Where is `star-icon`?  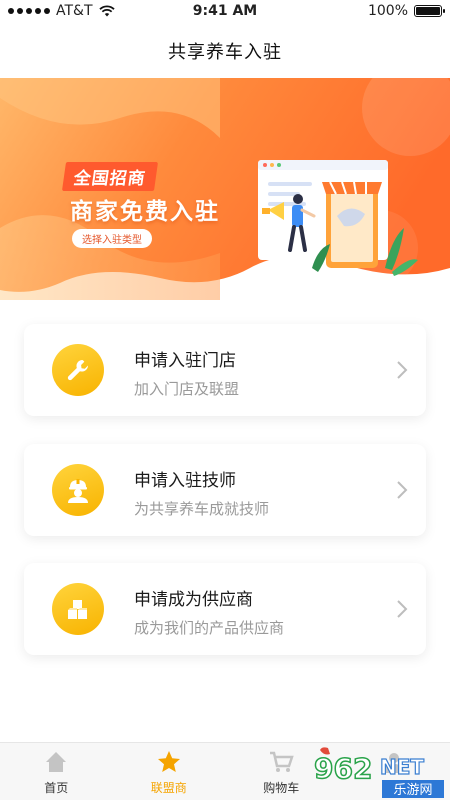
star-icon is located at coordinates (168, 761).